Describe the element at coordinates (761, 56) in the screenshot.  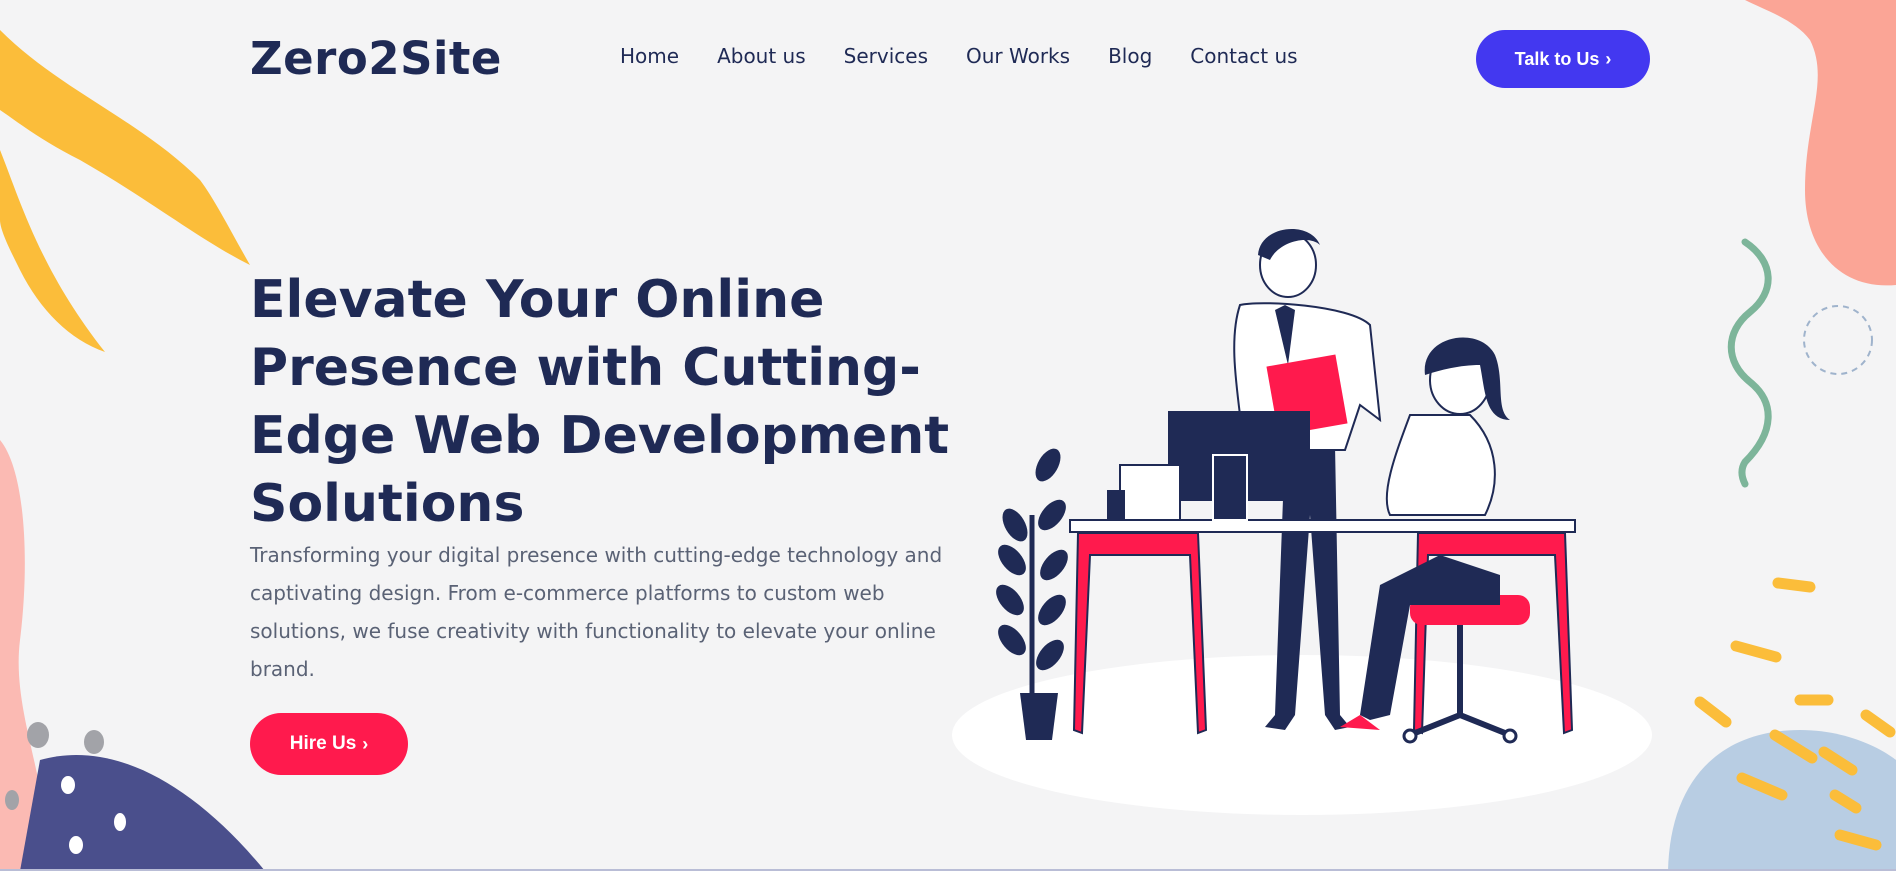
I see `nav-about-us: About us` at that location.